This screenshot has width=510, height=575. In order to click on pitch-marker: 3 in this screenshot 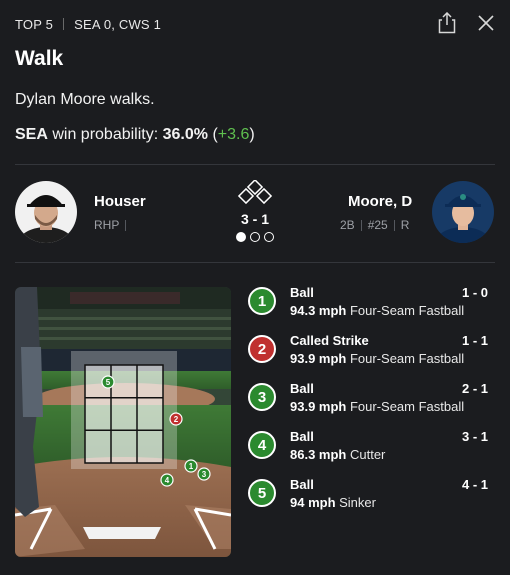, I will do `click(204, 474)`.